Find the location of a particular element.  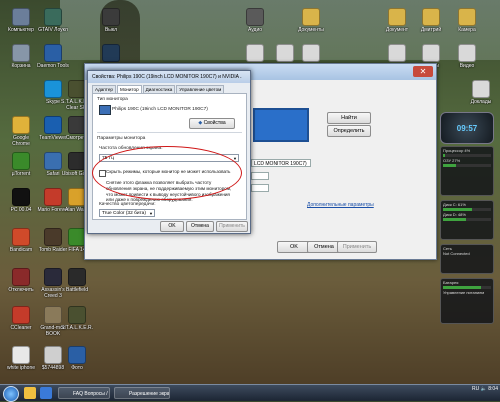

desktop-icon-label: GTAIV Лоукл is located at coordinates (53, 30).